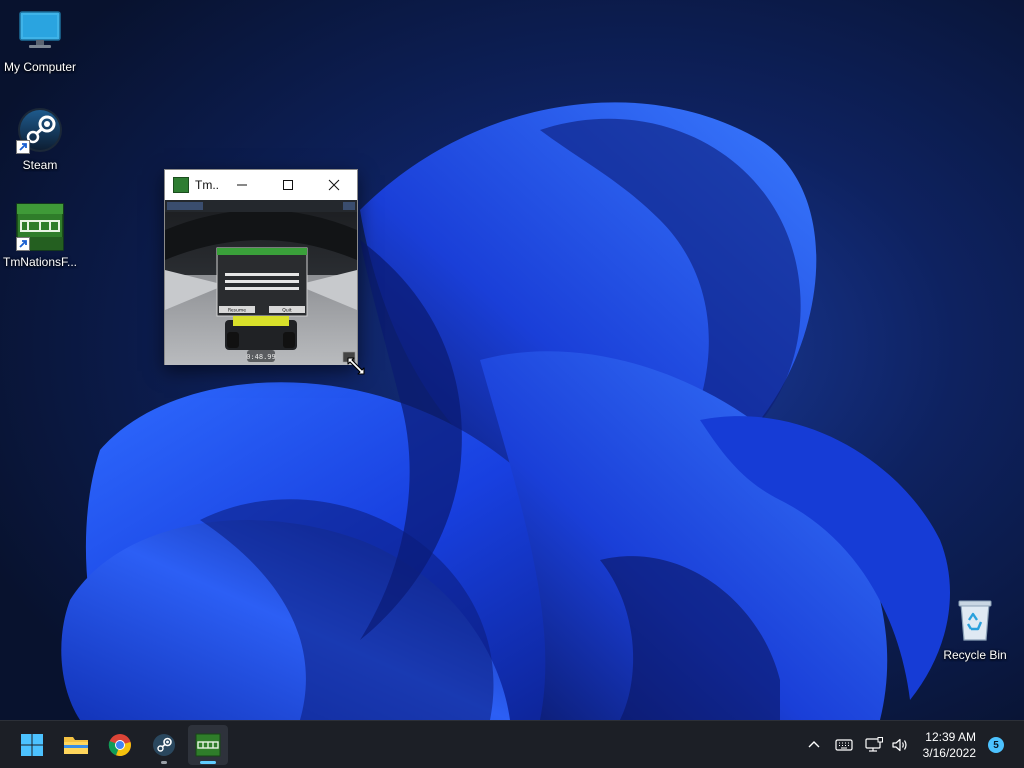  I want to click on volume-button, so click(900, 745).